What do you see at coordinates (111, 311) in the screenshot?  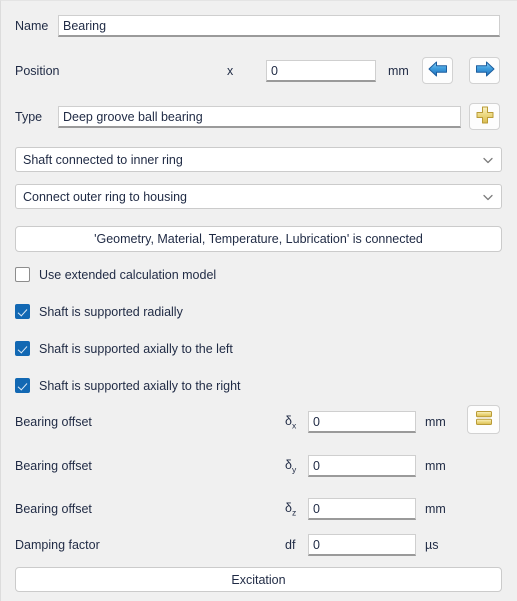 I see `checkbox-supported-radially-label: Shaft is supported radially` at bounding box center [111, 311].